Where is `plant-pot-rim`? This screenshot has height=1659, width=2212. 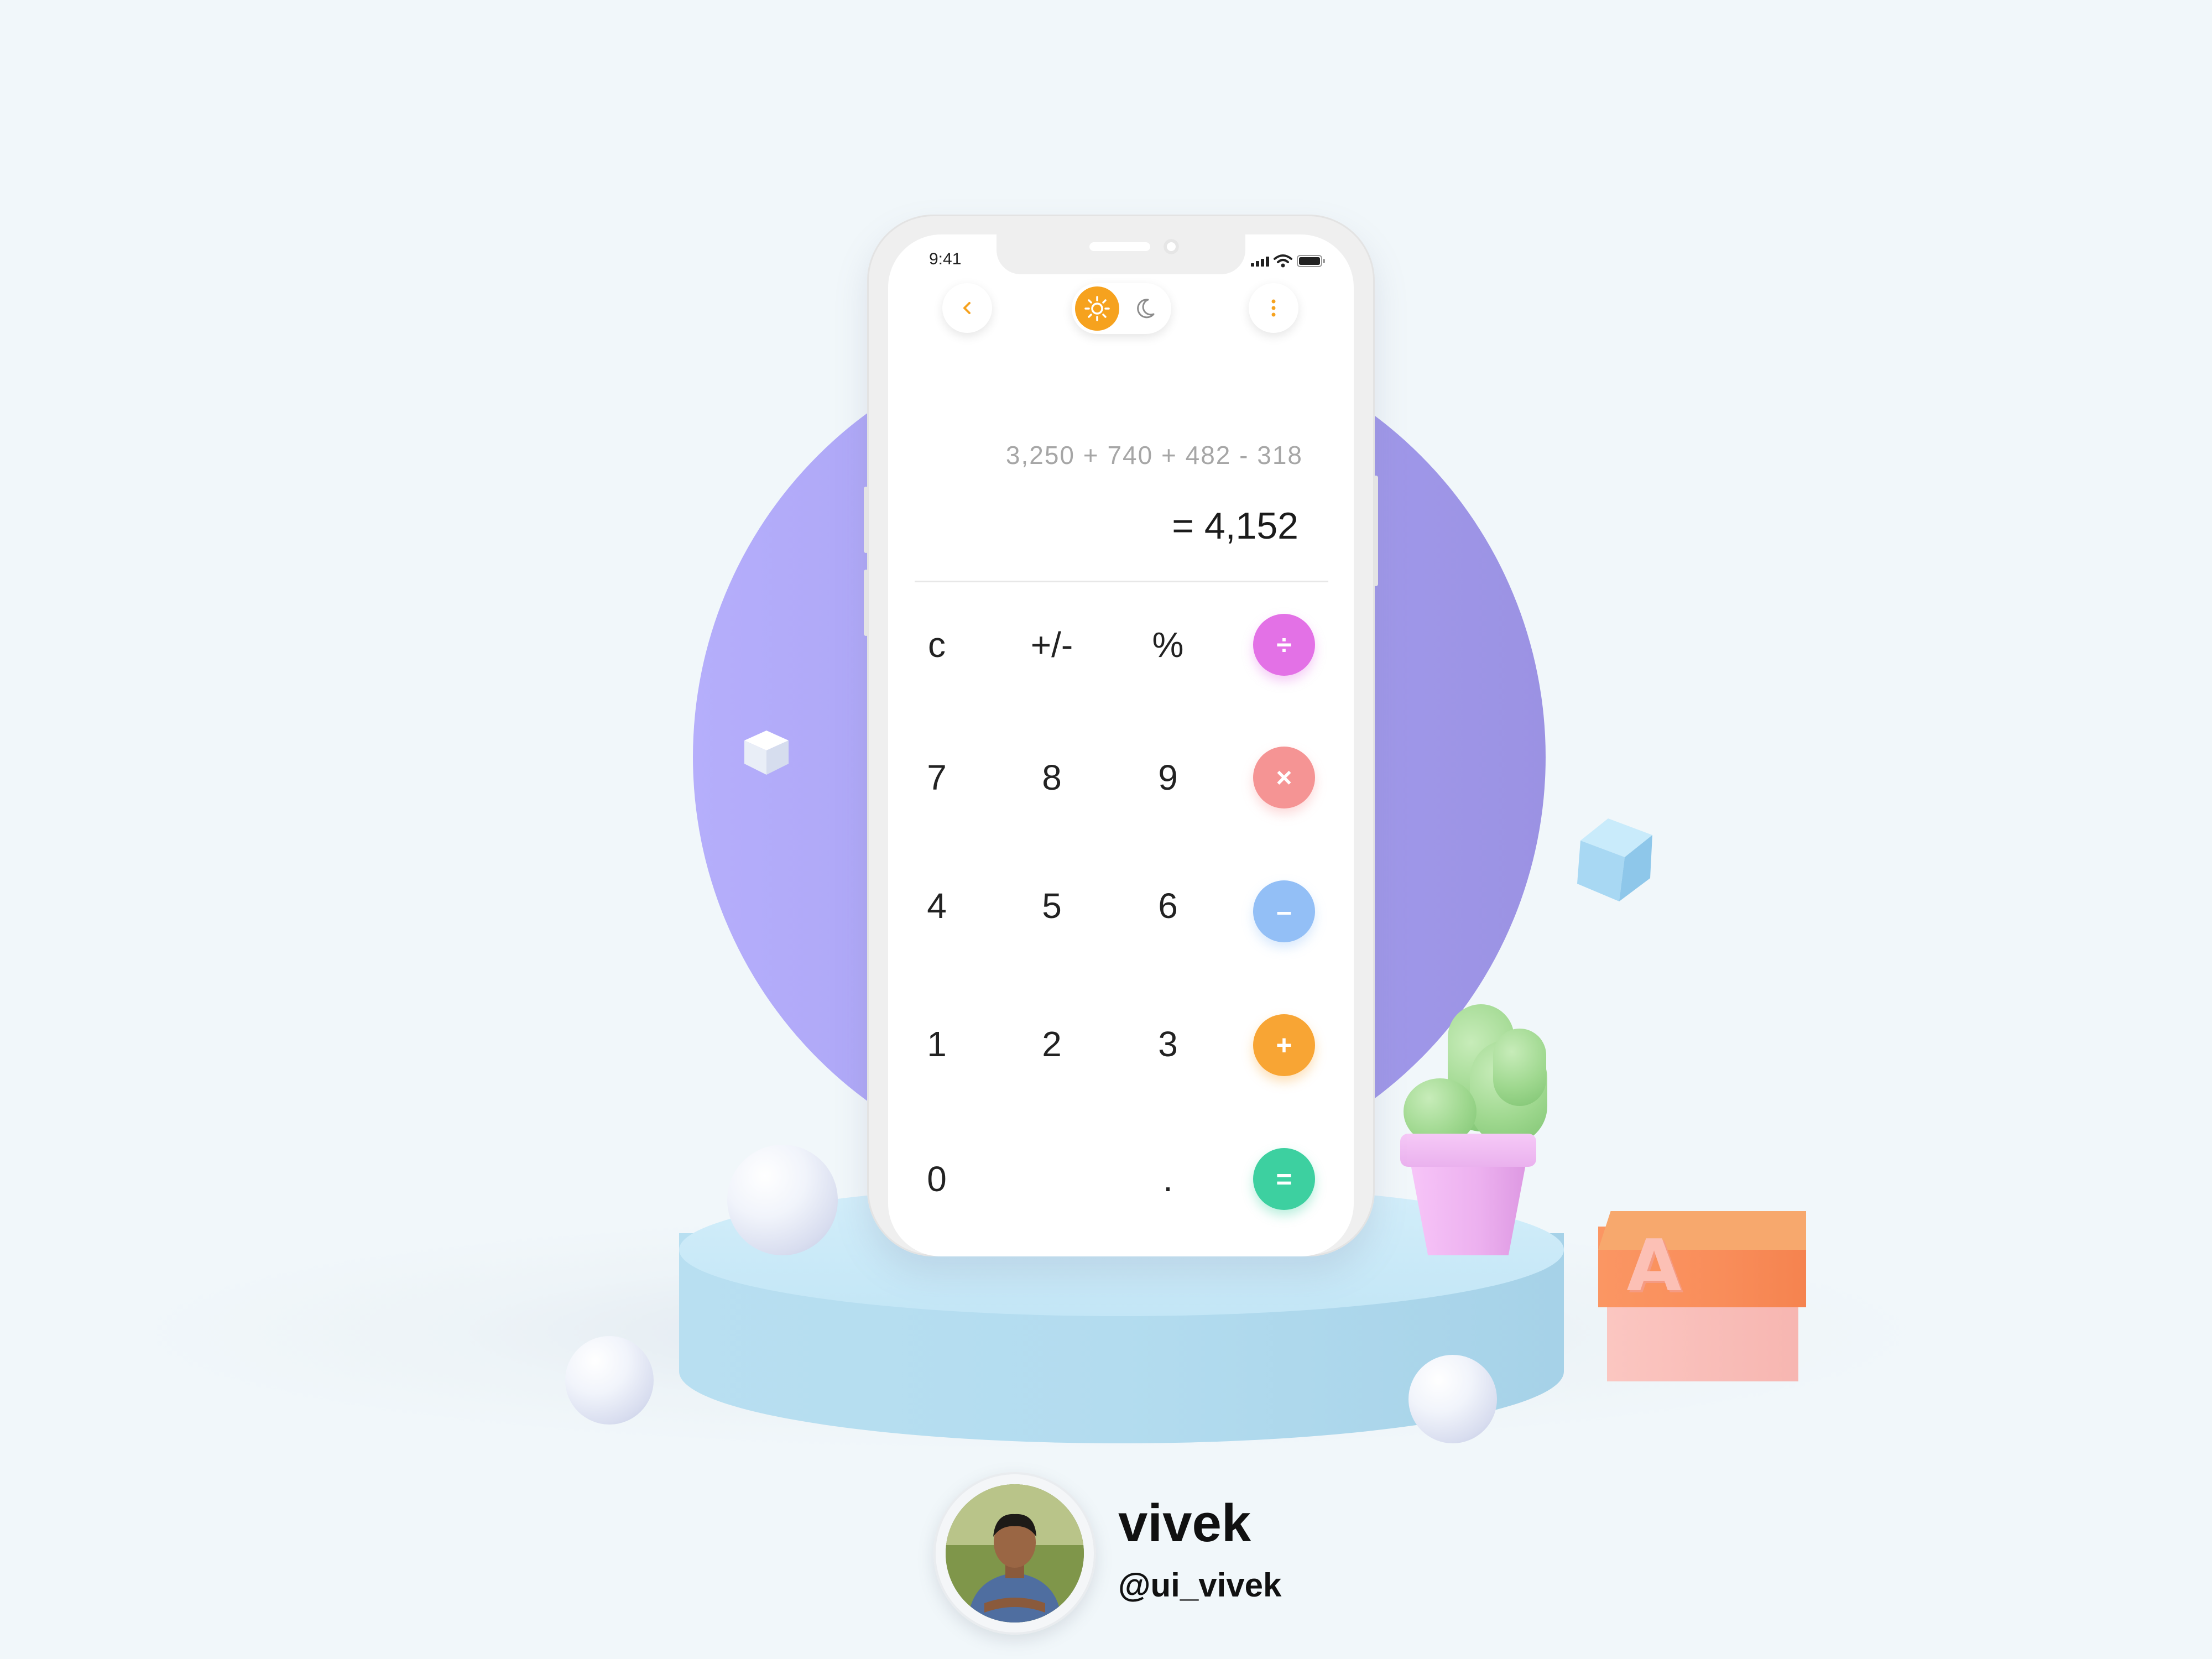 plant-pot-rim is located at coordinates (1468, 1151).